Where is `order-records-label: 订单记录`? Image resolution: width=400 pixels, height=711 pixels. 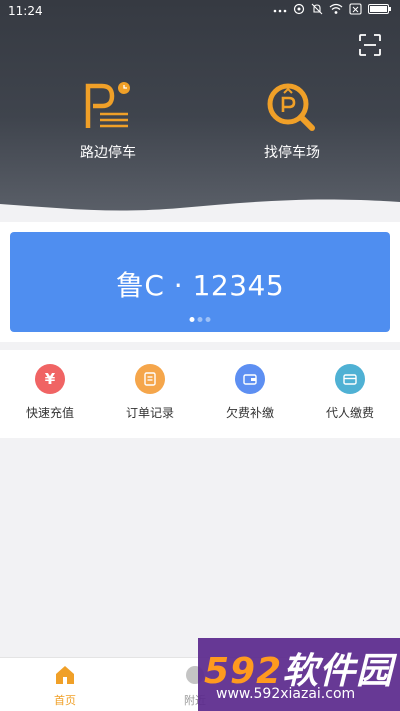 order-records-label: 订单记录 is located at coordinates (149, 413).